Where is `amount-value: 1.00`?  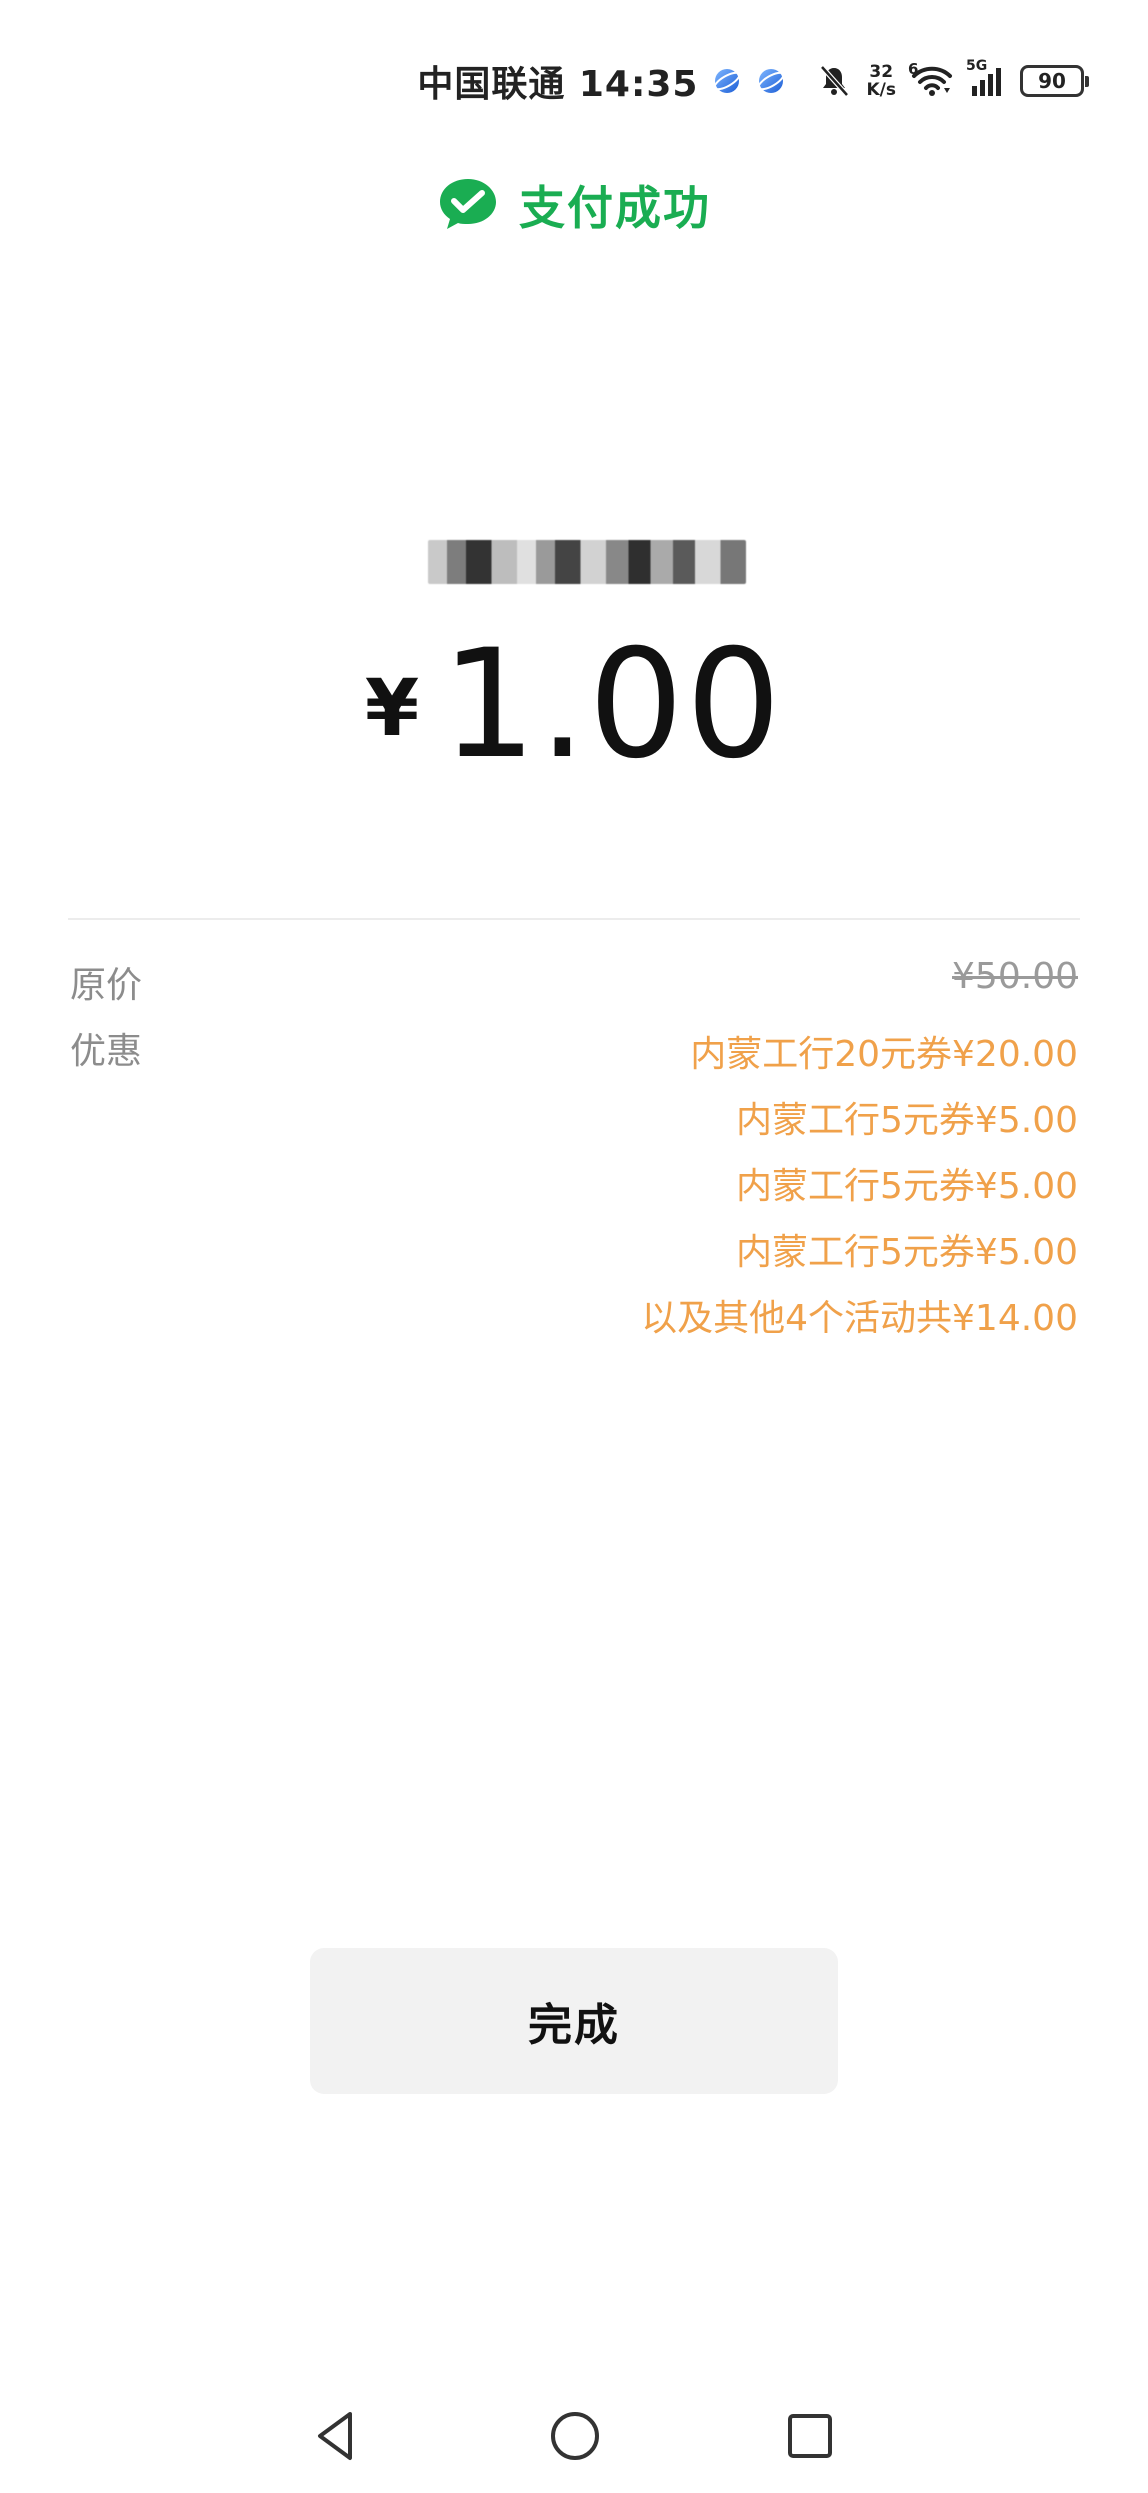
amount-value: 1.00 is located at coordinates (612, 705).